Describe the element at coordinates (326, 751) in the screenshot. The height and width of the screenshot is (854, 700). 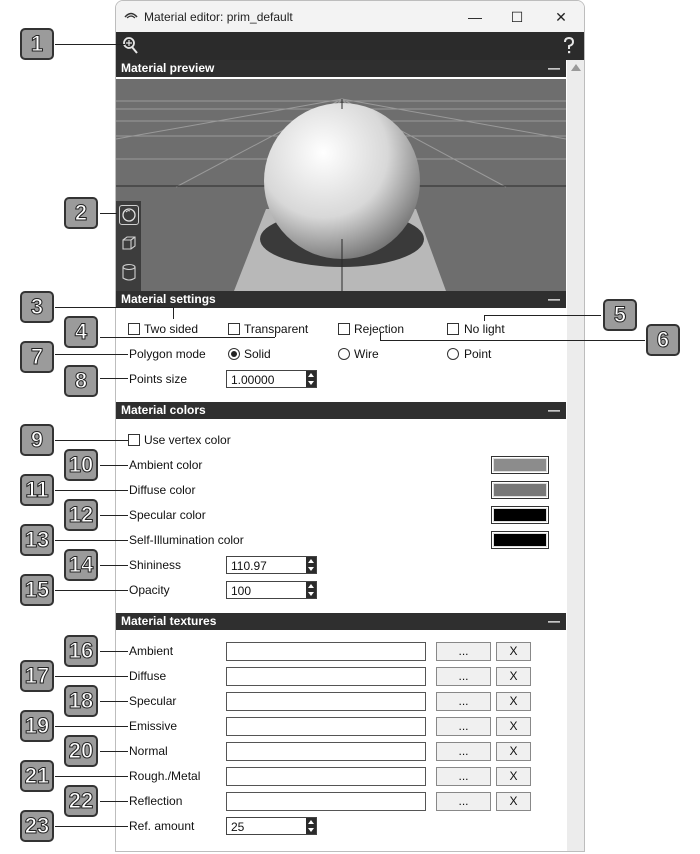
I see `texture-normal-path-field` at that location.